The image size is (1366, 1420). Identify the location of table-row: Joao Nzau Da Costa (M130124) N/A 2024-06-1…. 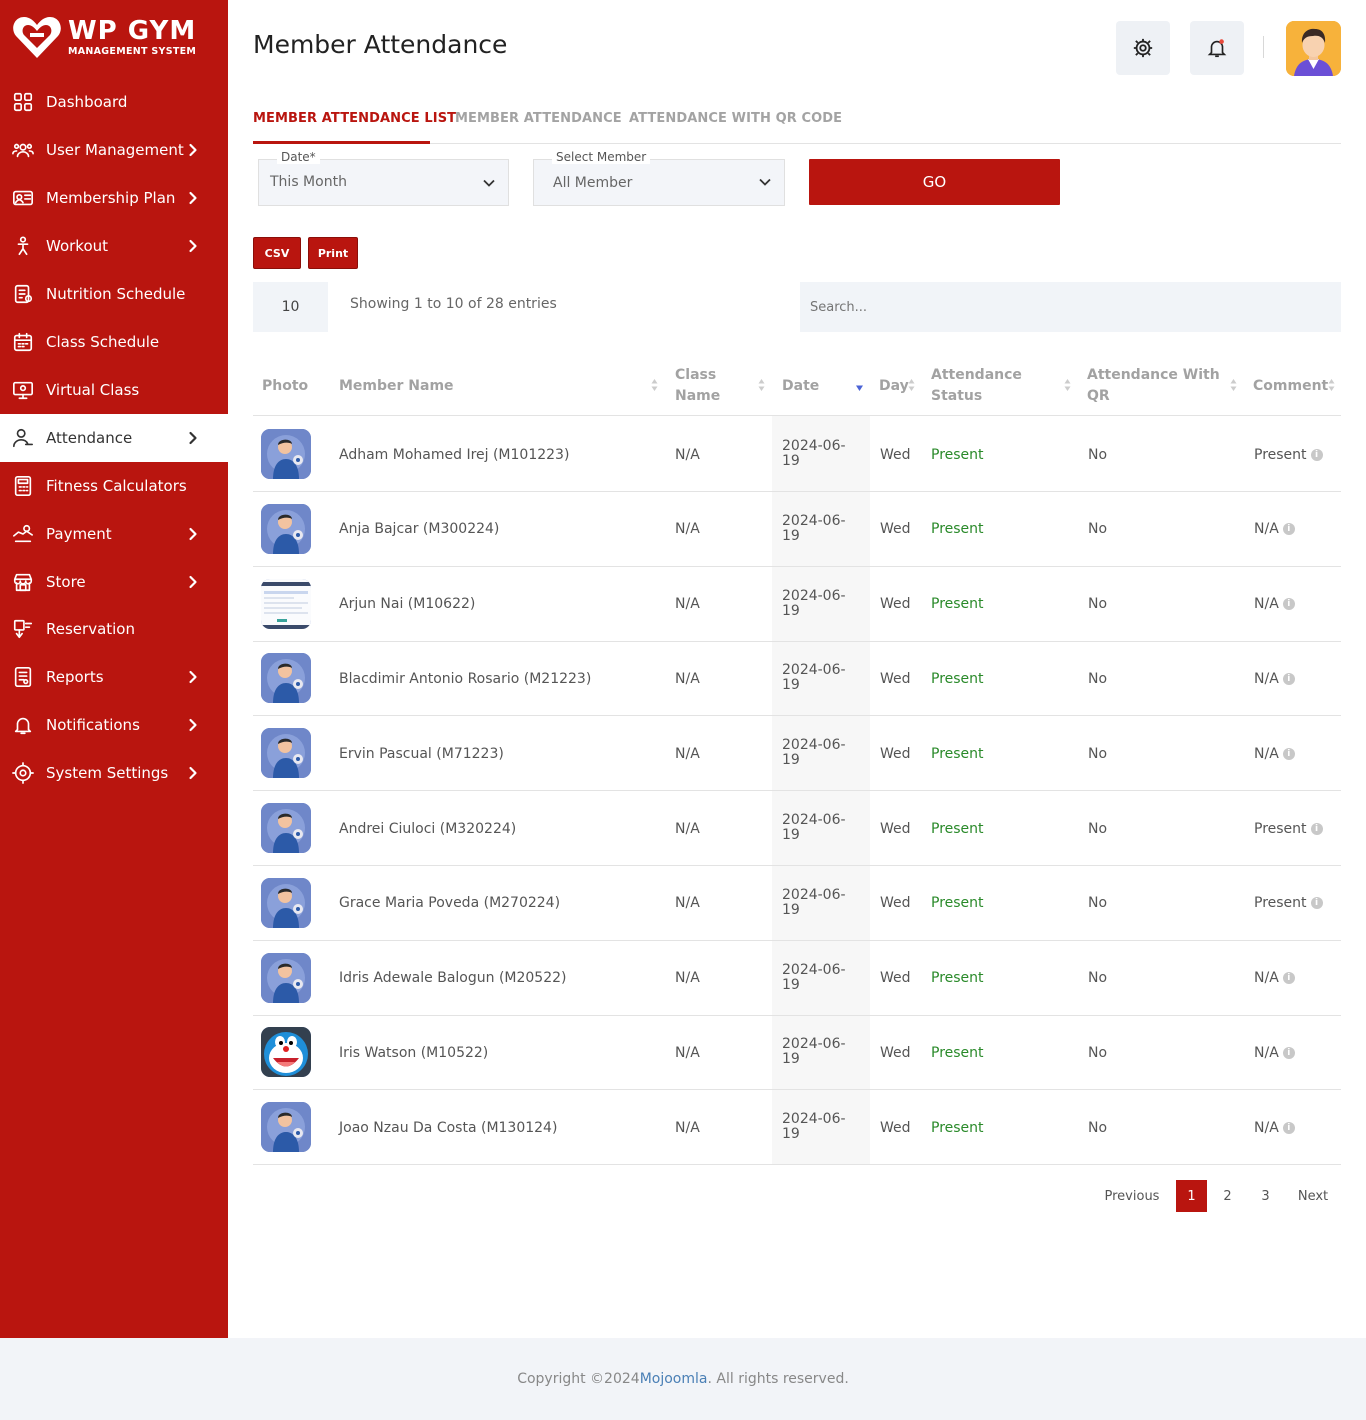
(797, 1128).